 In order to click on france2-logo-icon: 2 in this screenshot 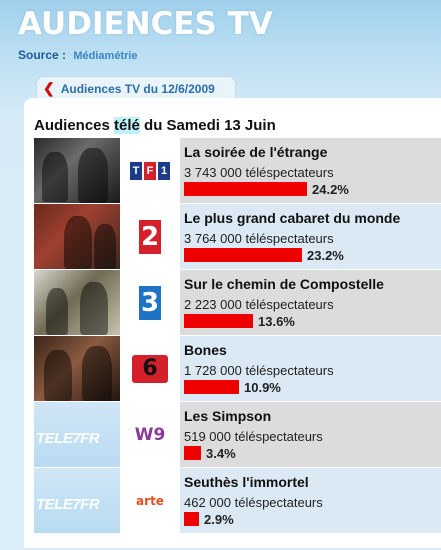, I will do `click(150, 236)`.